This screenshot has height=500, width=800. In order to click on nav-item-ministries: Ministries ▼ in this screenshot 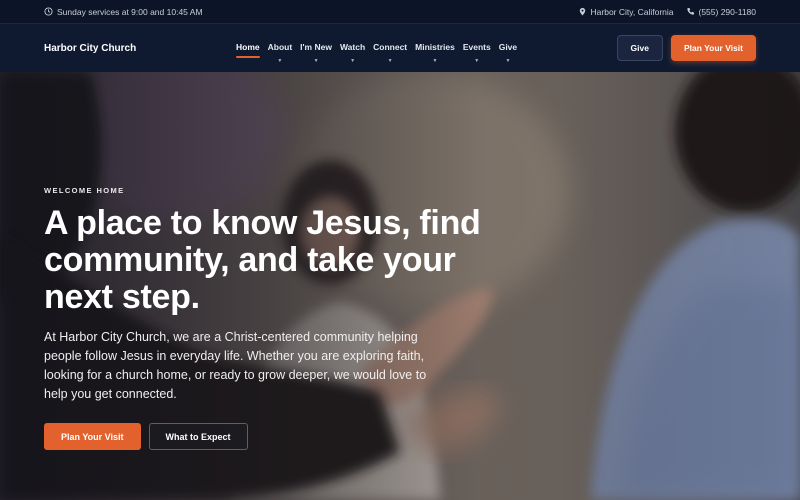, I will do `click(435, 48)`.